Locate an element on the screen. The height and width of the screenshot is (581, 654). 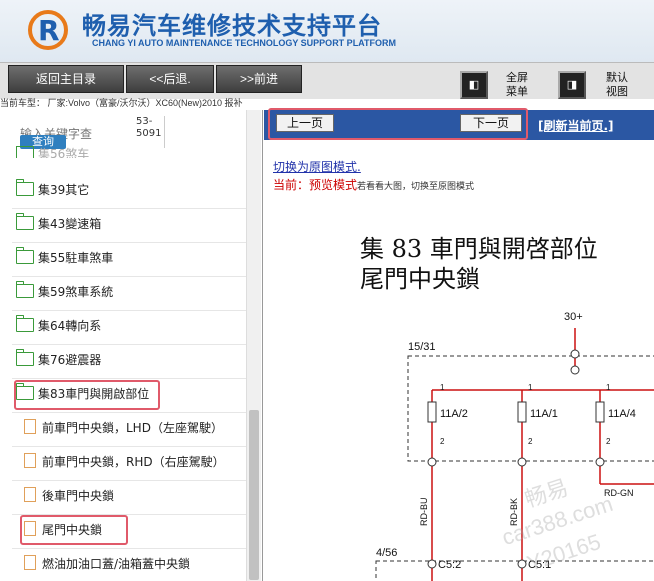
label-30plus: 30+ is located at coordinates (573, 317).